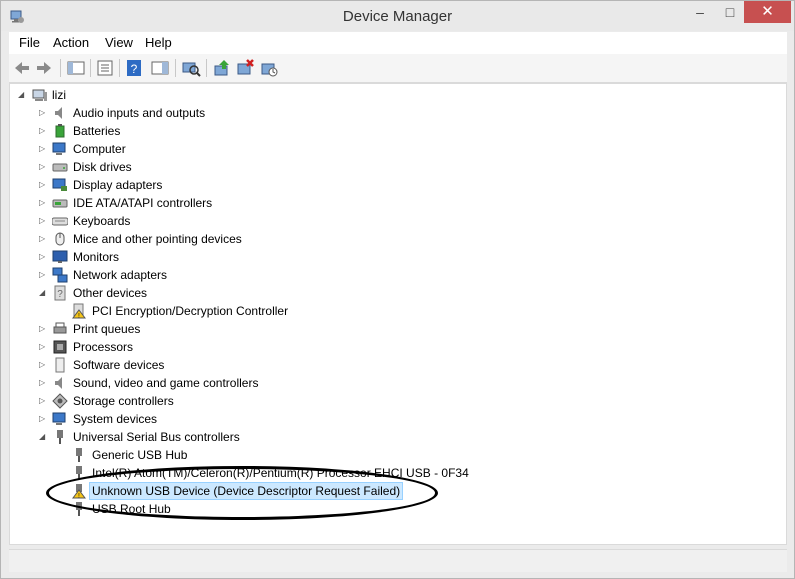  Describe the element at coordinates (210, 401) in the screenshot. I see `tree-category-storage: ▷ Storage controllers` at that location.